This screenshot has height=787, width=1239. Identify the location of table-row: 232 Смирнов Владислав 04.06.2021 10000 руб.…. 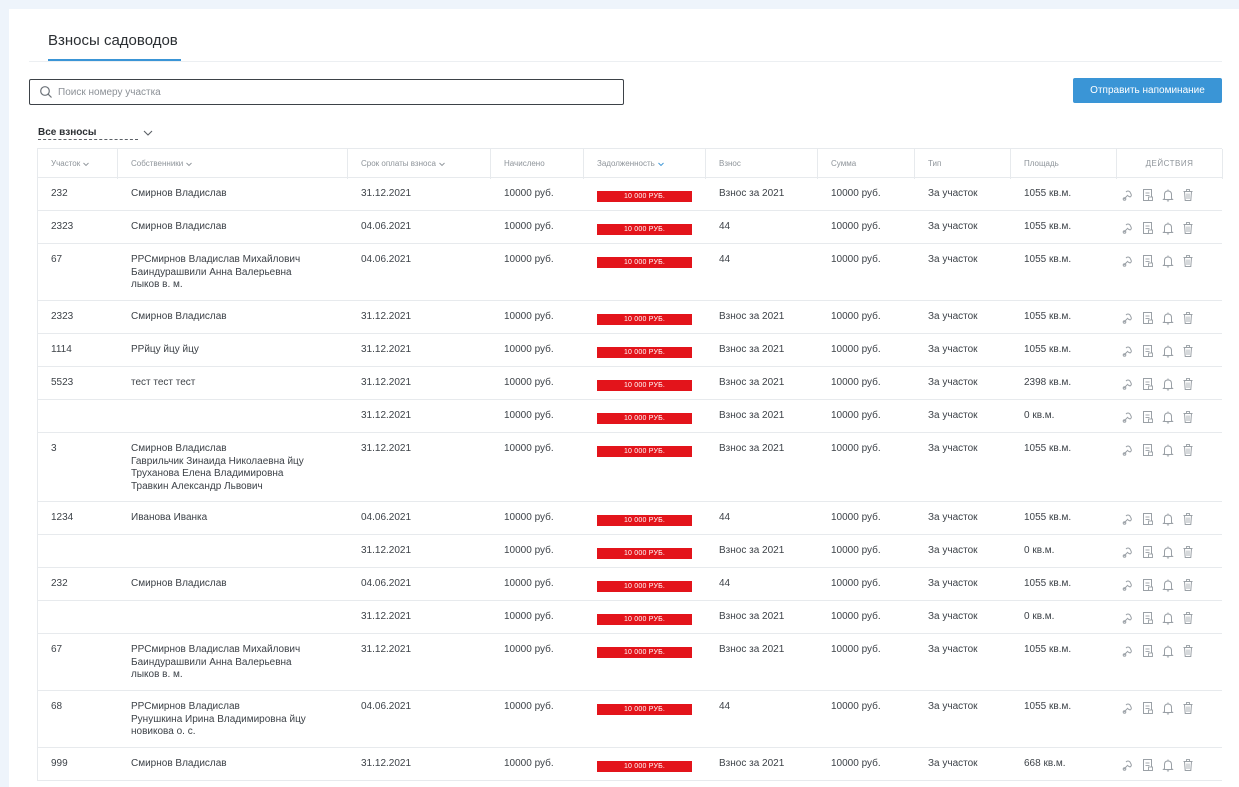
(630, 584).